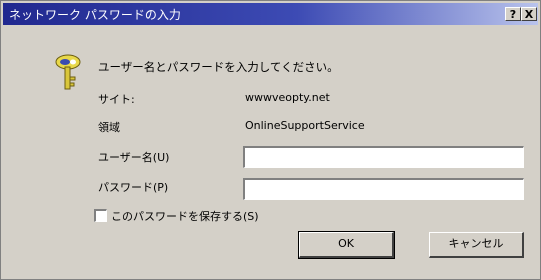 This screenshot has width=541, height=280. What do you see at coordinates (185, 216) in the screenshot?
I see `save-password-label: このパスワードを保存する(S)` at bounding box center [185, 216].